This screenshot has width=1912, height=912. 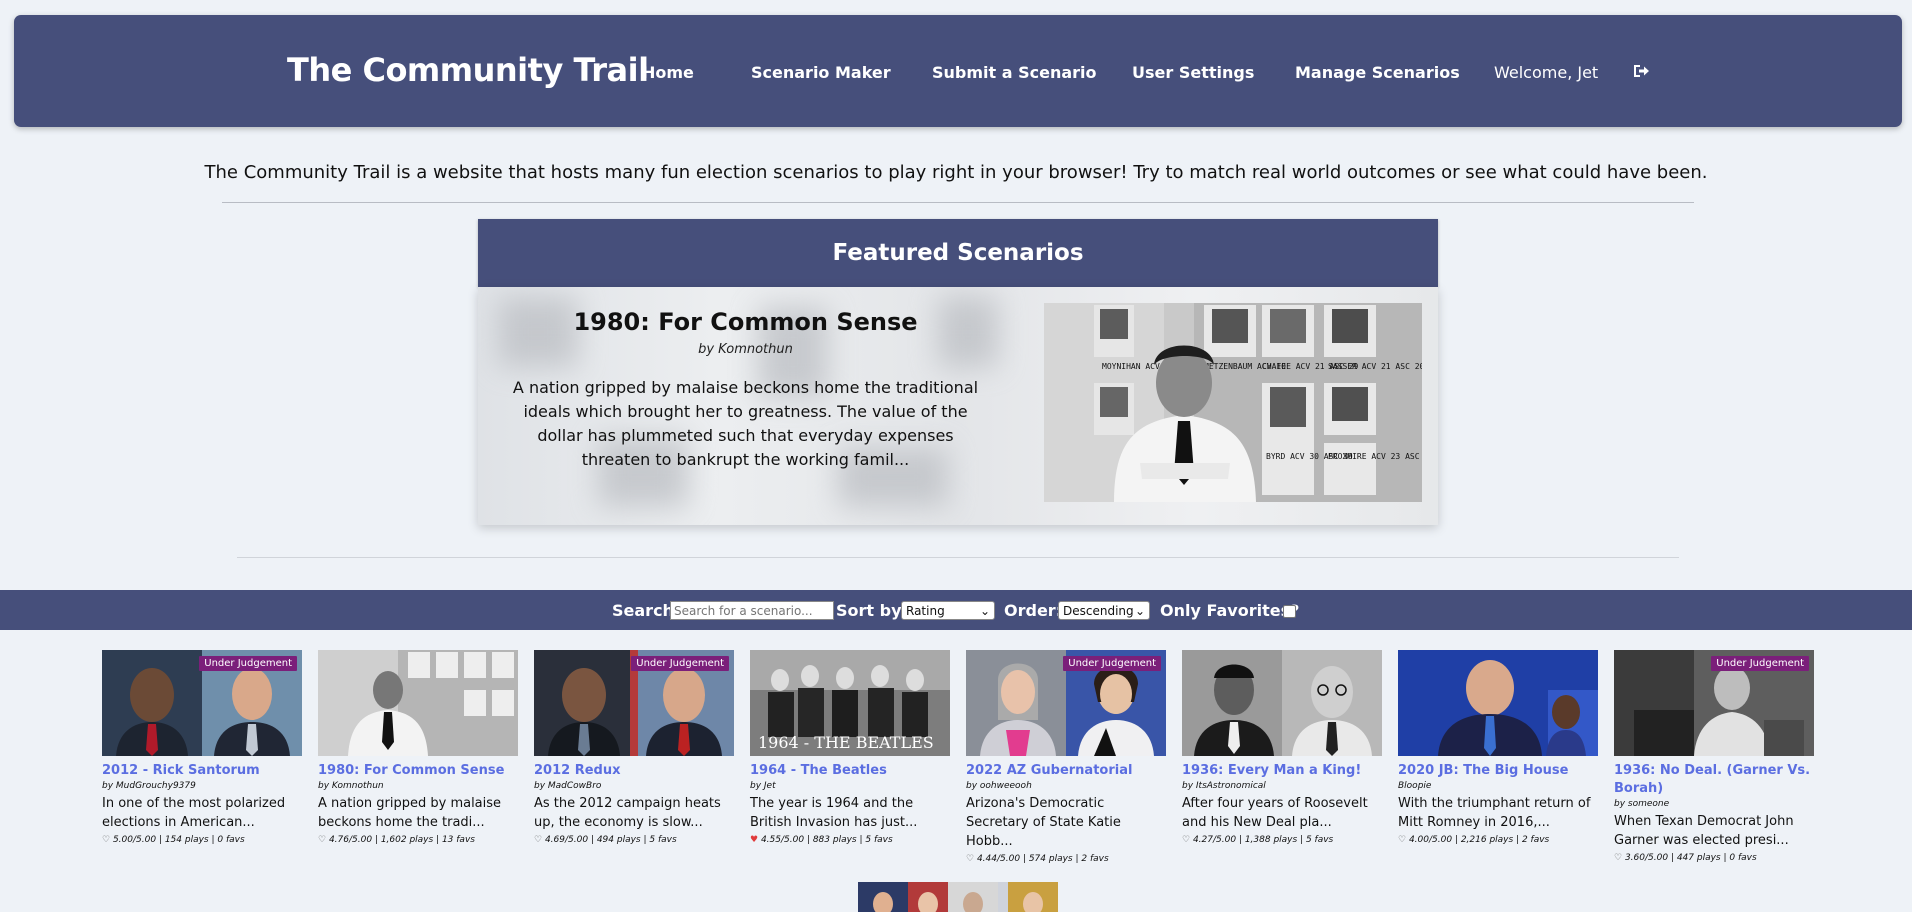 I want to click on stats-text: 4.69/5.00 | 494 plays | 5 favs, so click(x=610, y=840).